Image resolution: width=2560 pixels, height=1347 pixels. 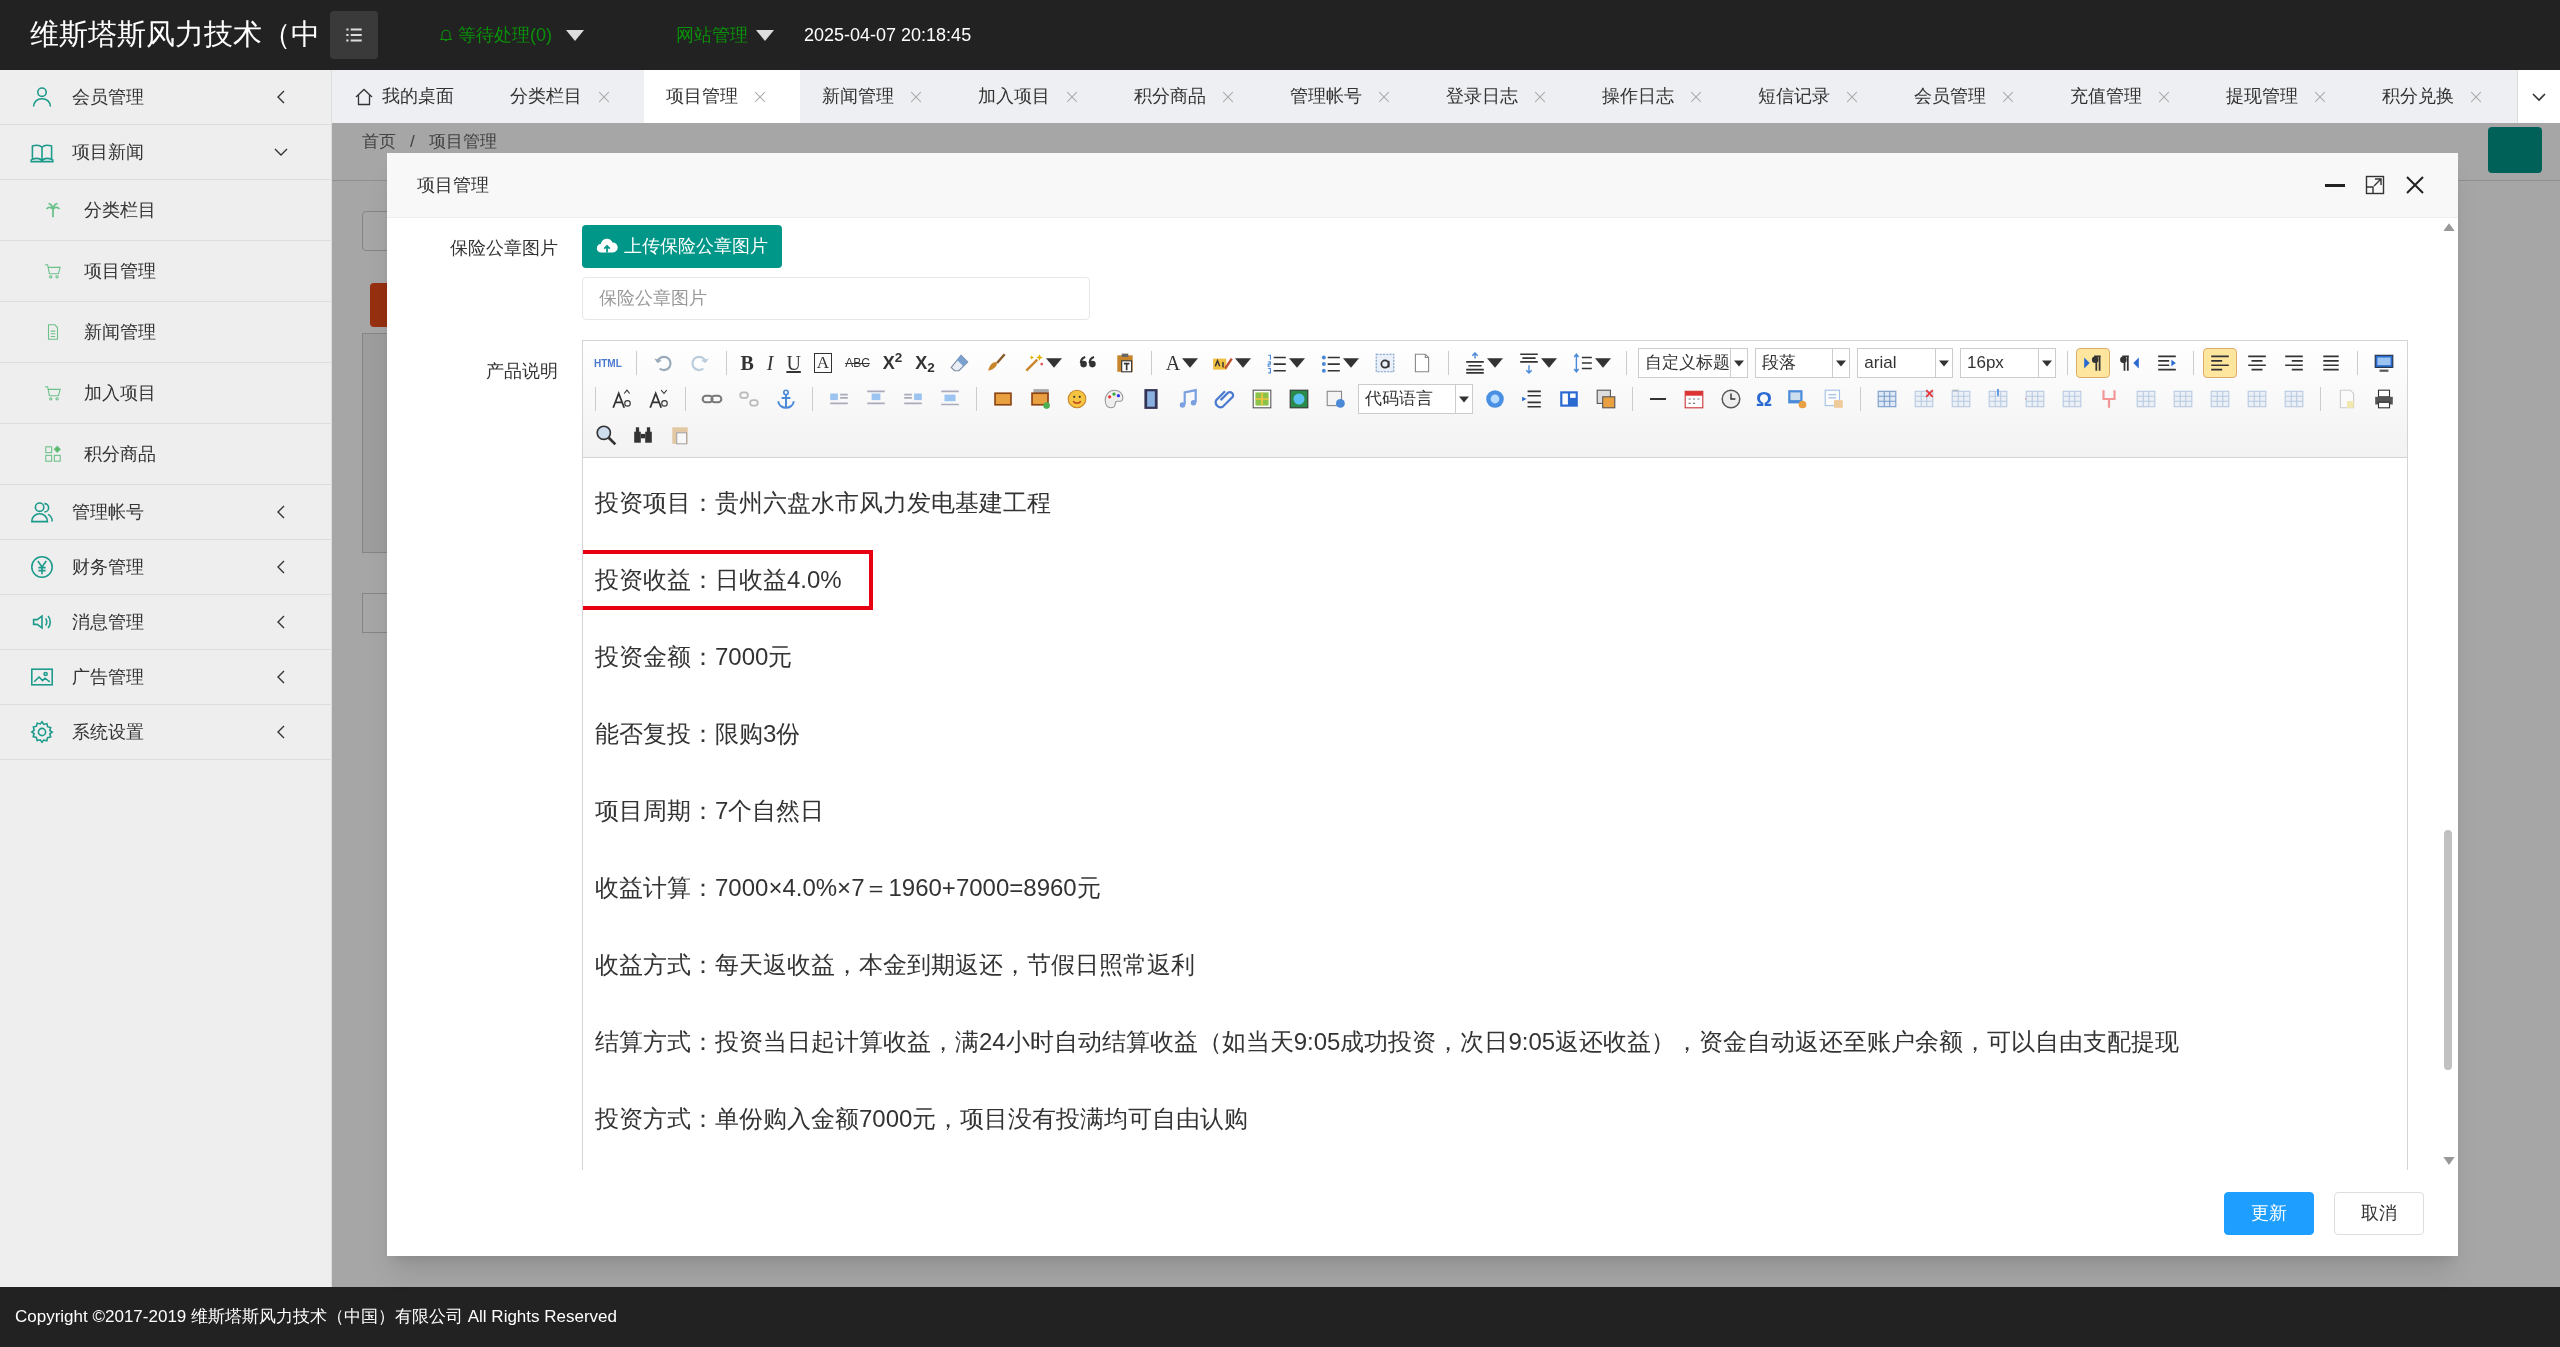 I want to click on sidebar-subitem: 积分商品, so click(x=165, y=454).